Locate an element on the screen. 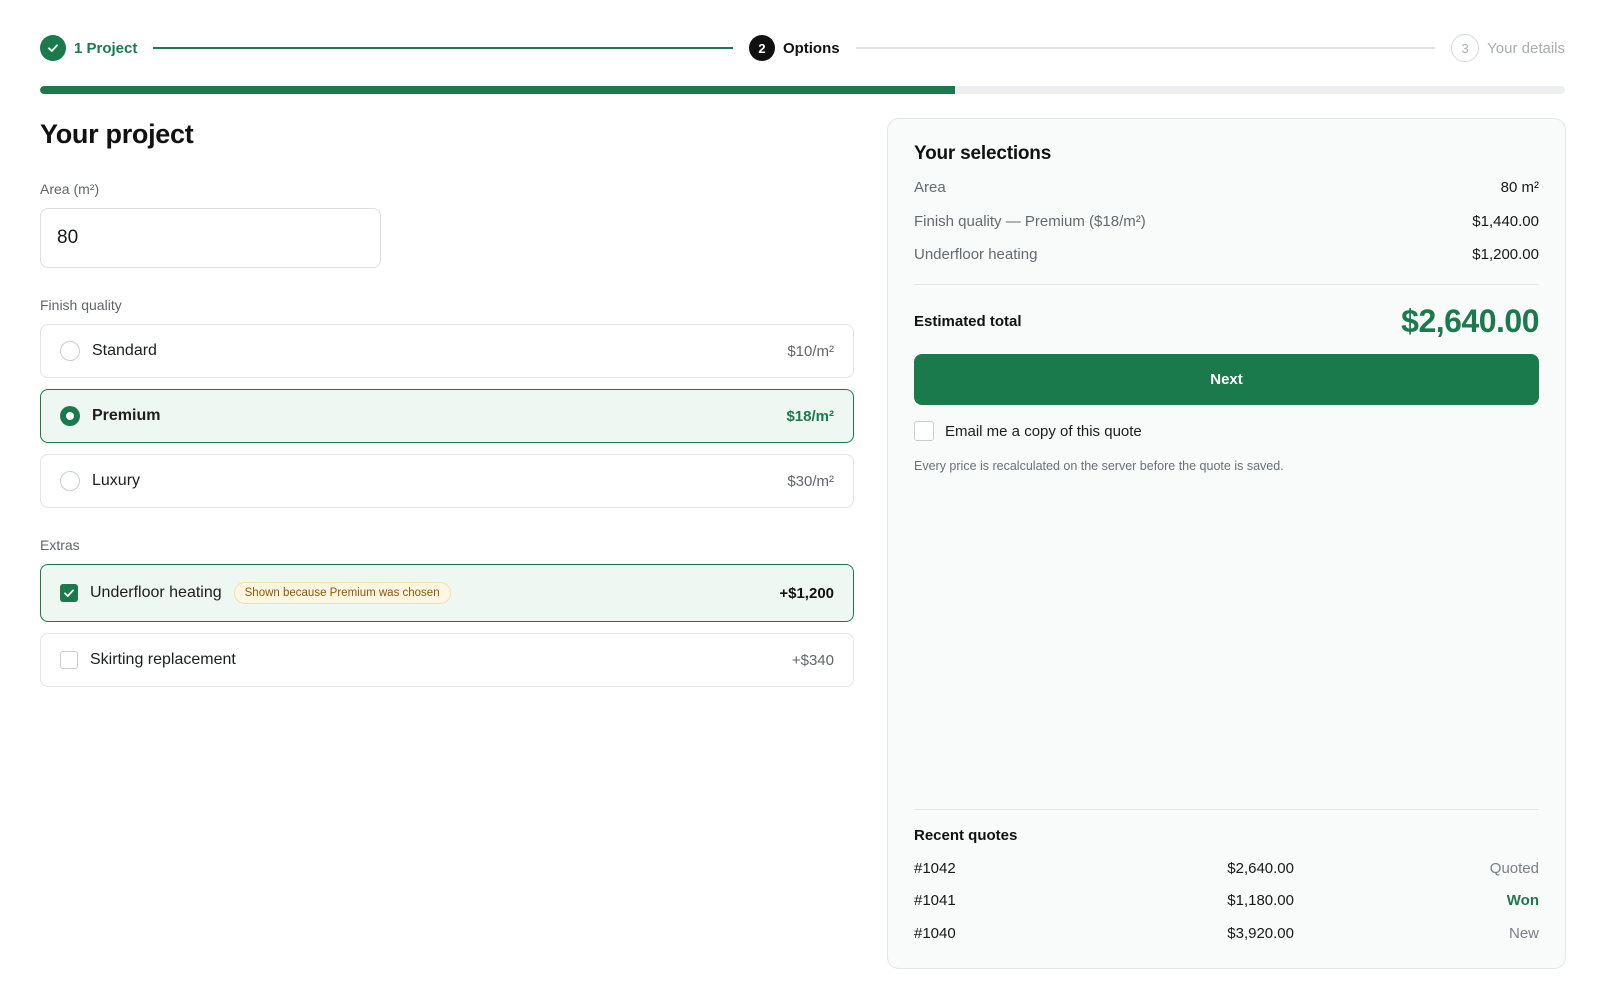 This screenshot has width=1600, height=1000. quote-id: #1041 is located at coordinates (935, 900).